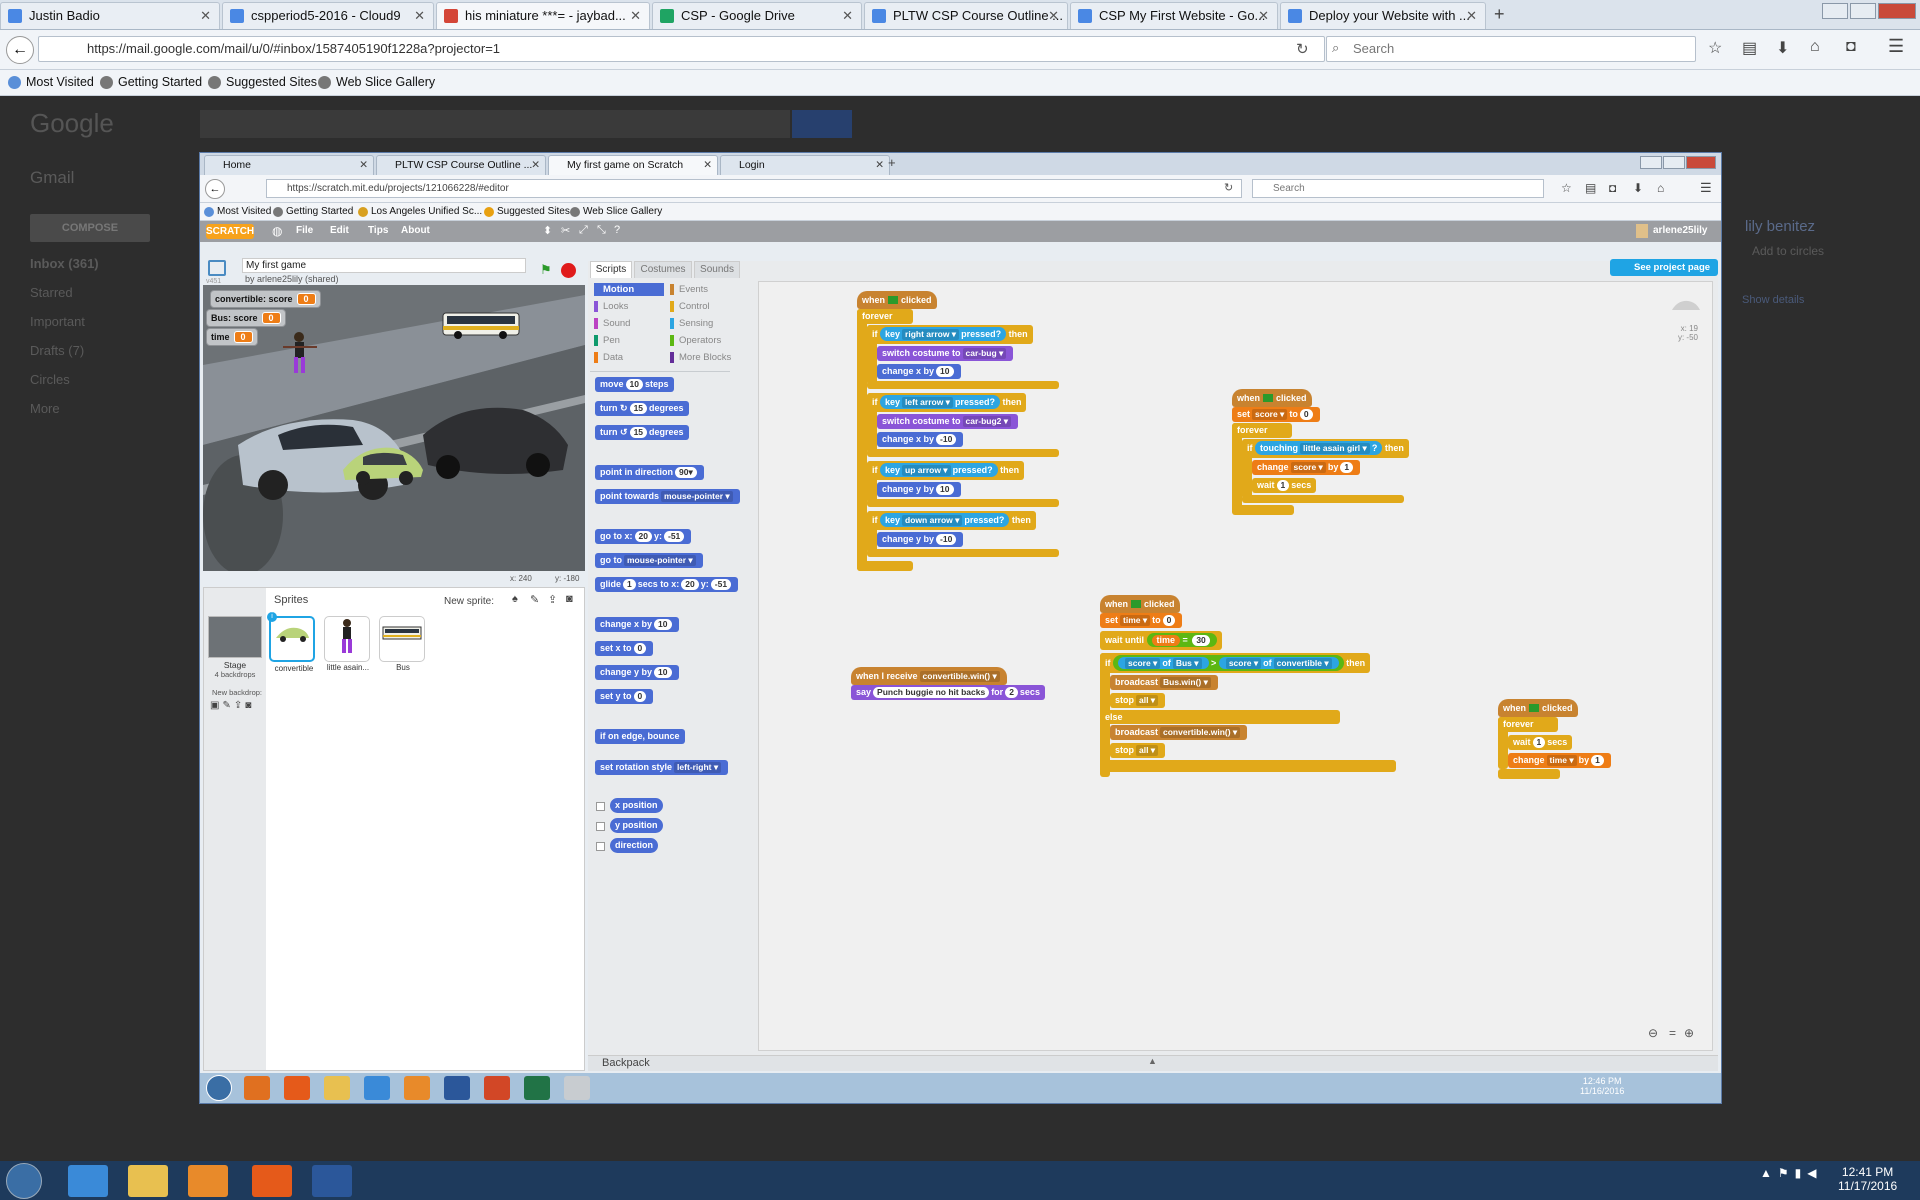 The image size is (1920, 1200). Describe the element at coordinates (946, 470) in the screenshot. I see `if-up-arrow: if key up arrow ▾ pressed? then` at that location.